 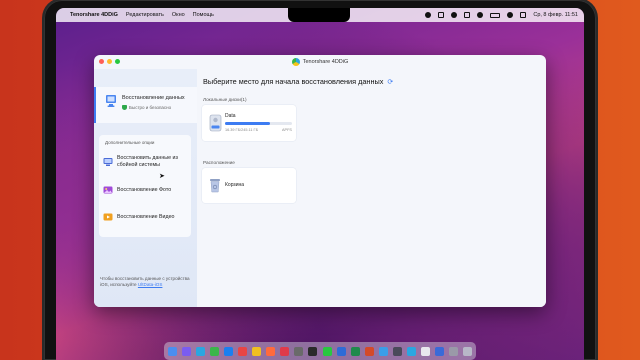 What do you see at coordinates (111, 101) in the screenshot?
I see `computer-icon` at bounding box center [111, 101].